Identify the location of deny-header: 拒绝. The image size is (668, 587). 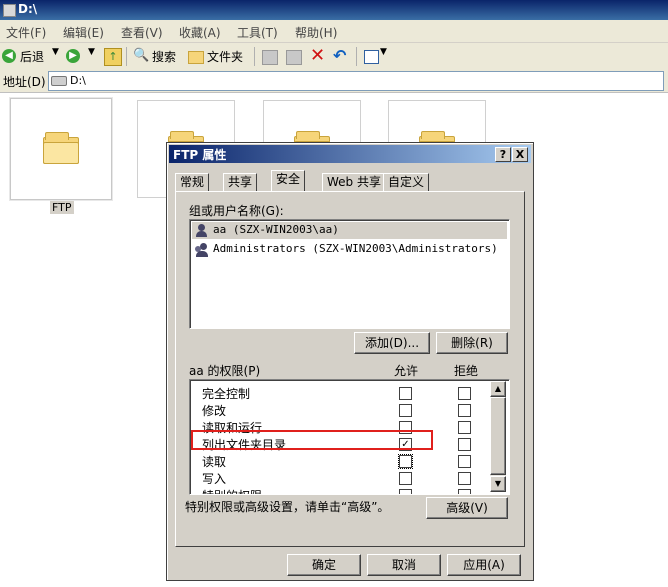
(466, 371).